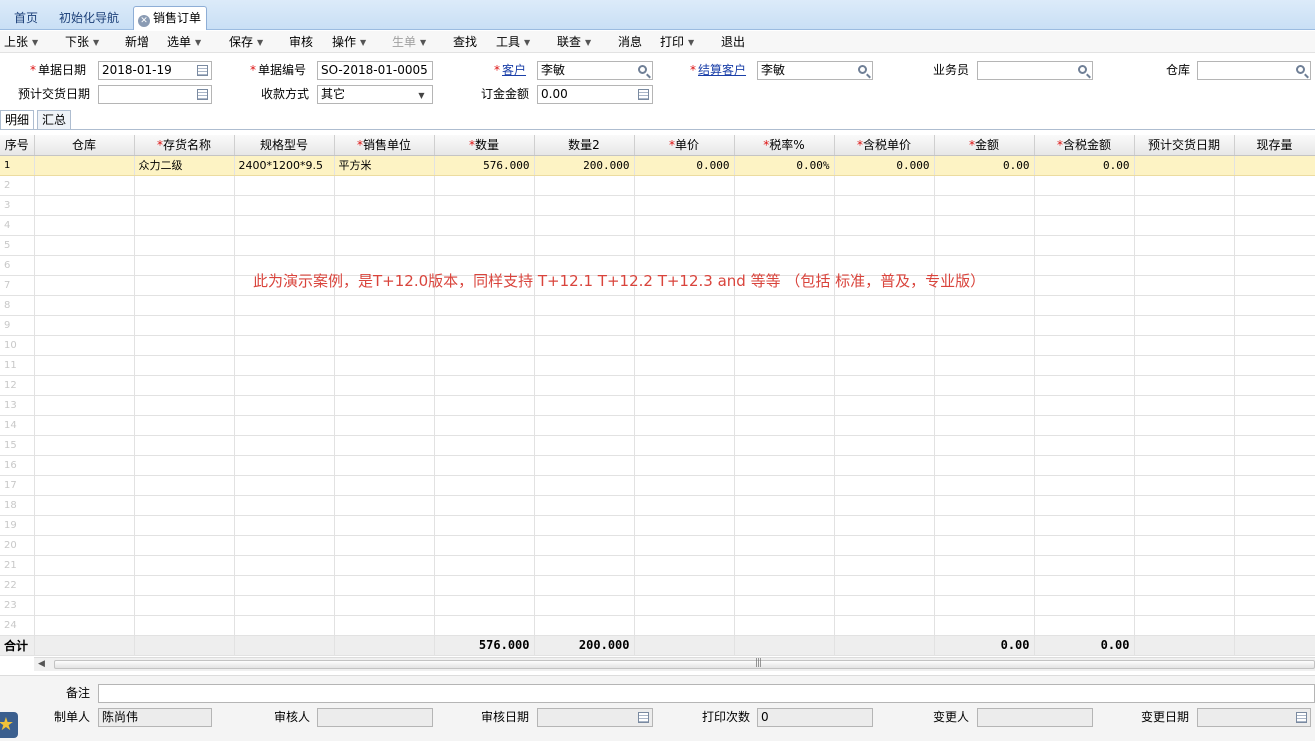 The image size is (1315, 741). Describe the element at coordinates (884, 165) in the screenshot. I see `table-cell: 0.000` at that location.